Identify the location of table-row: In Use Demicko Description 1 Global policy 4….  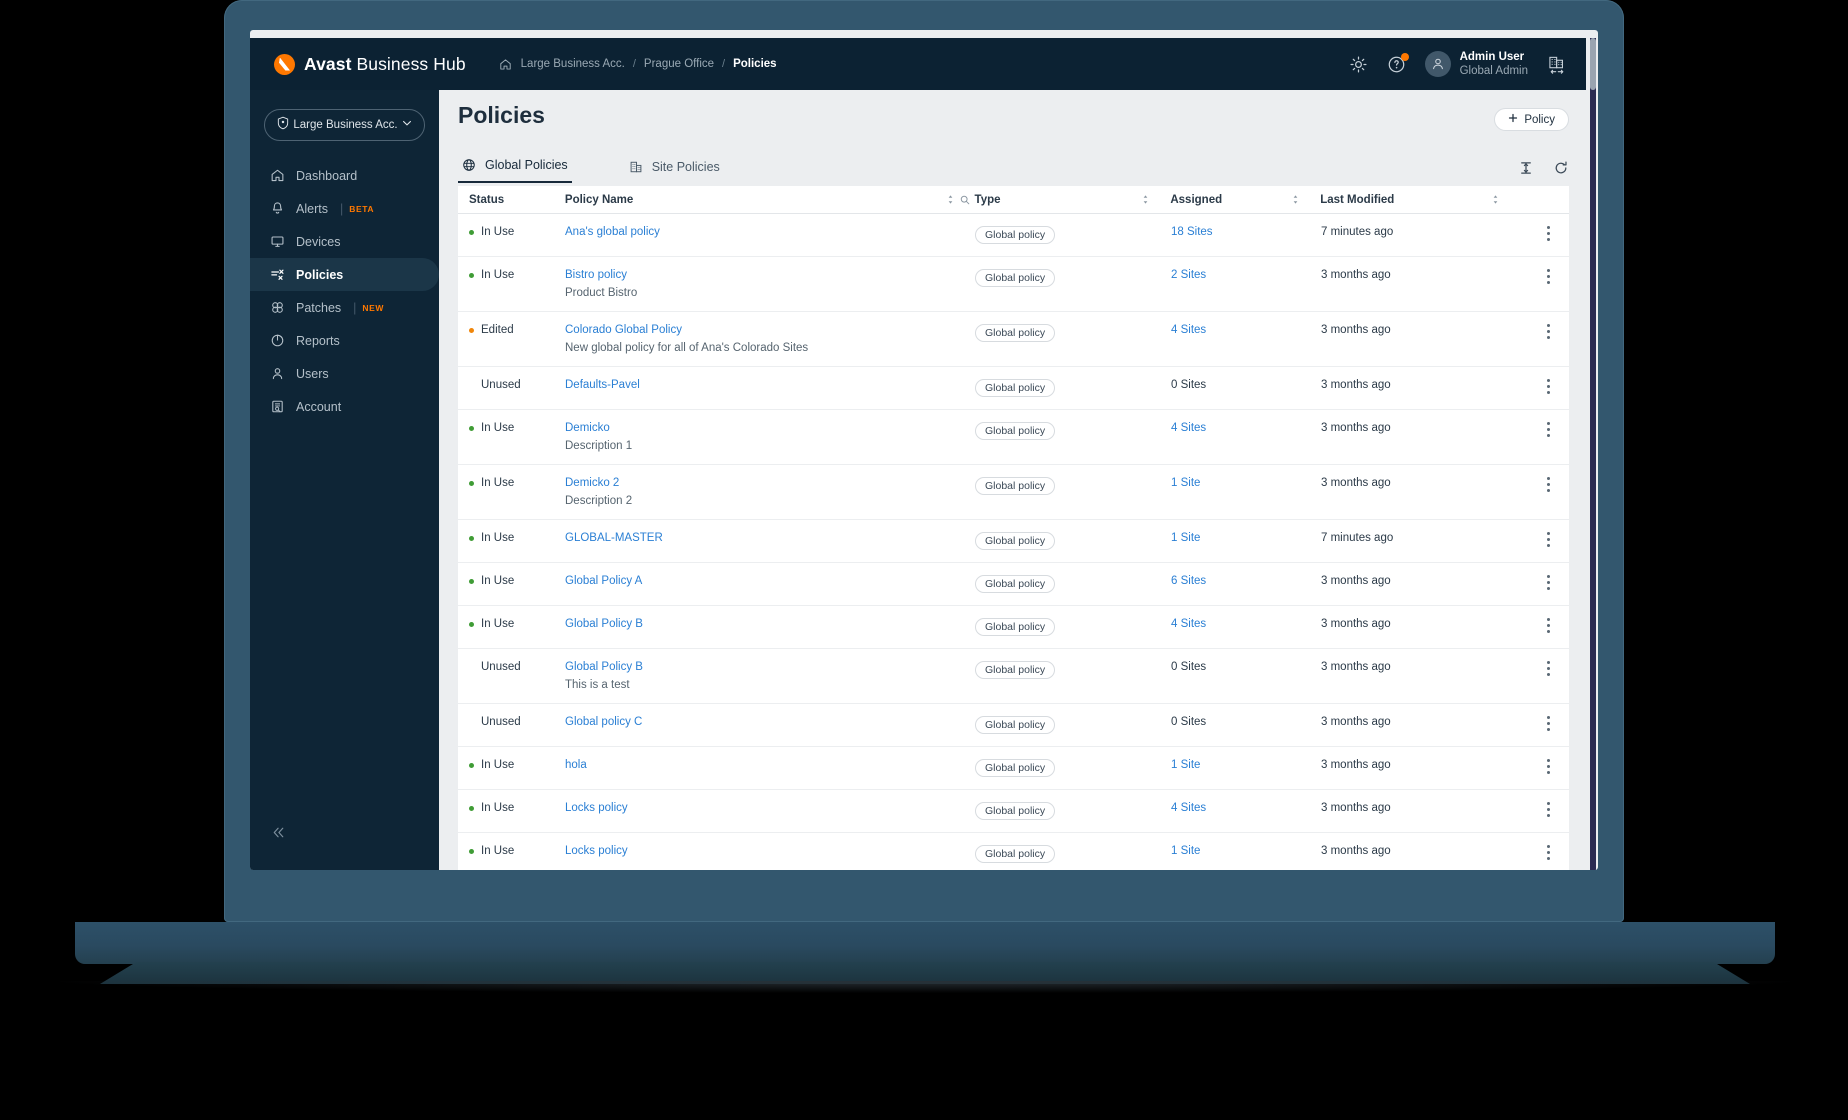
(1013, 437).